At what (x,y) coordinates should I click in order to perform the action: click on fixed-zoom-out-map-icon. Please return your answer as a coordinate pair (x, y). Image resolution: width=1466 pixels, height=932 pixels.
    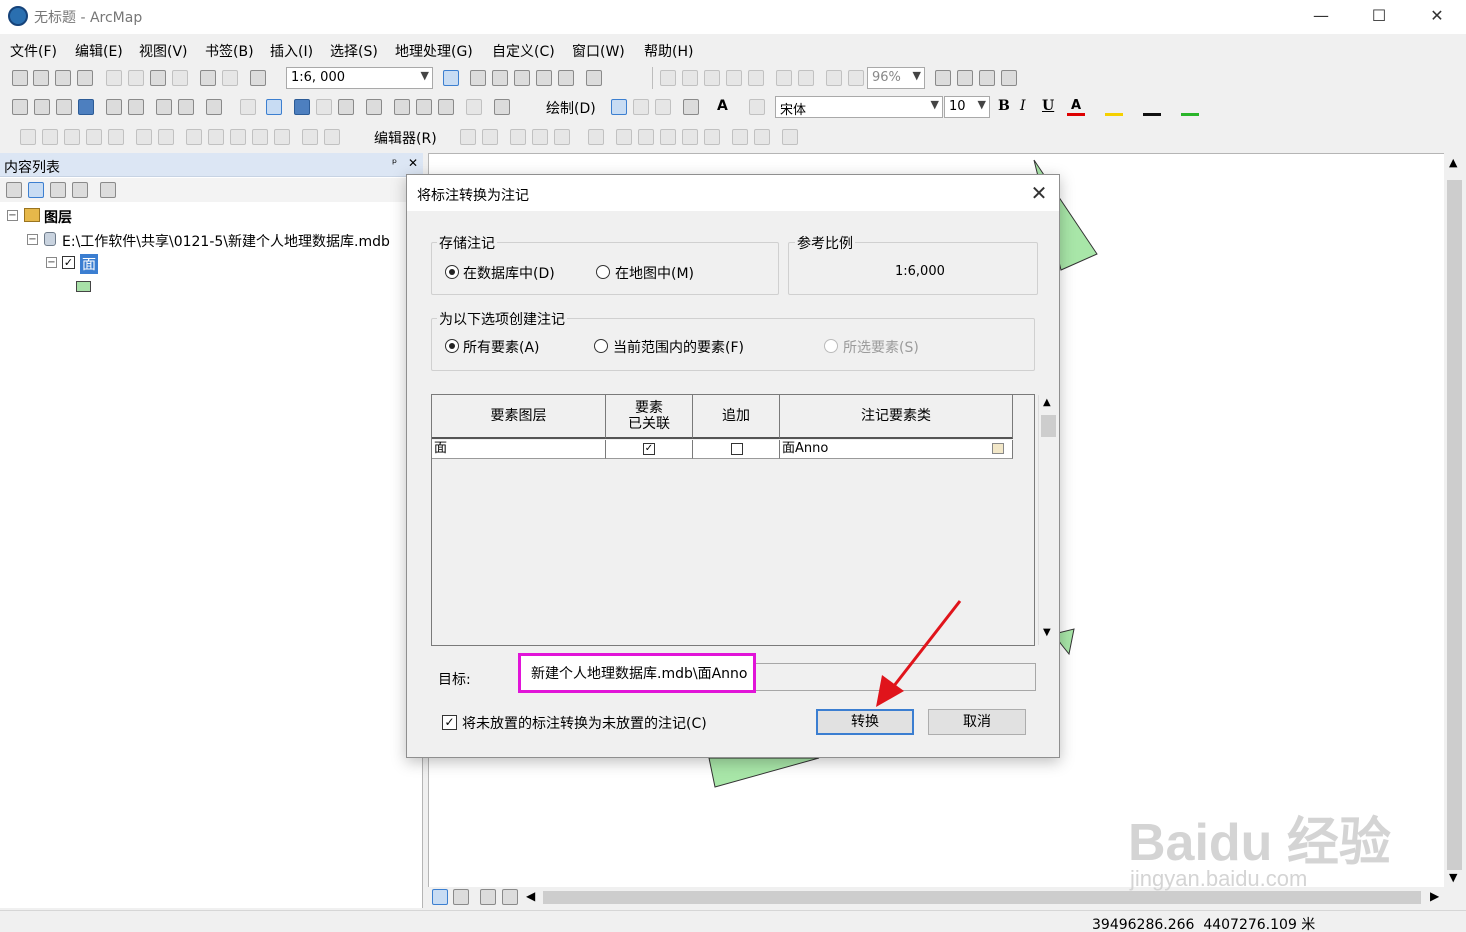
    Looking at the image, I should click on (136, 107).